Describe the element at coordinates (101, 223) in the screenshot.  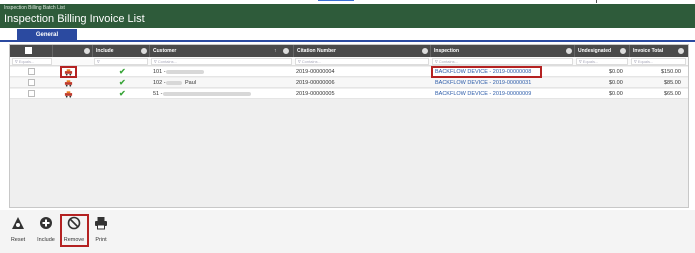
I see `printer-icon` at that location.